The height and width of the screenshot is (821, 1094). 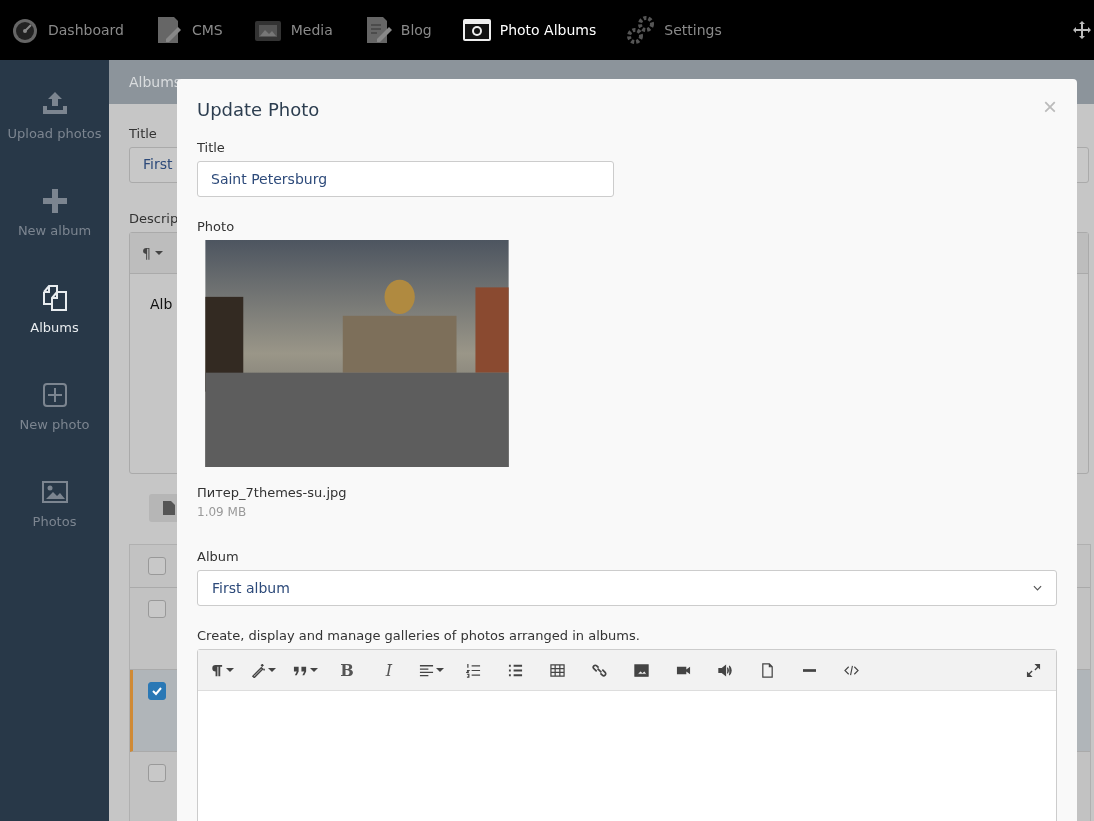 What do you see at coordinates (389, 670) in the screenshot?
I see `italic-button: I` at bounding box center [389, 670].